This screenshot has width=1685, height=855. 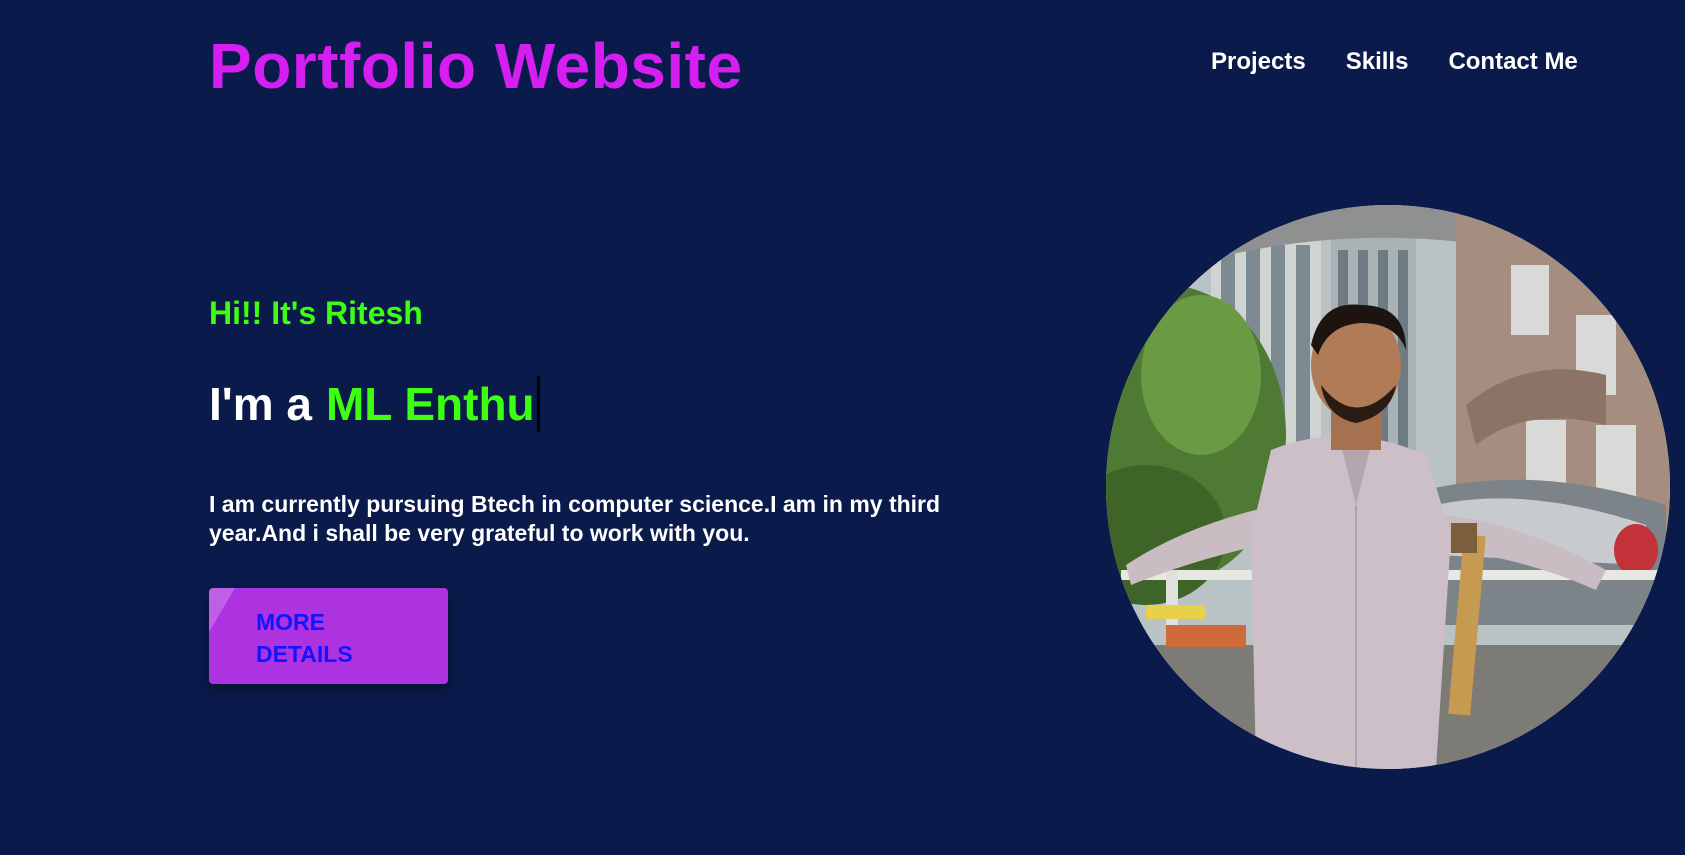 I want to click on role-prefix: I'm a, so click(x=260, y=404).